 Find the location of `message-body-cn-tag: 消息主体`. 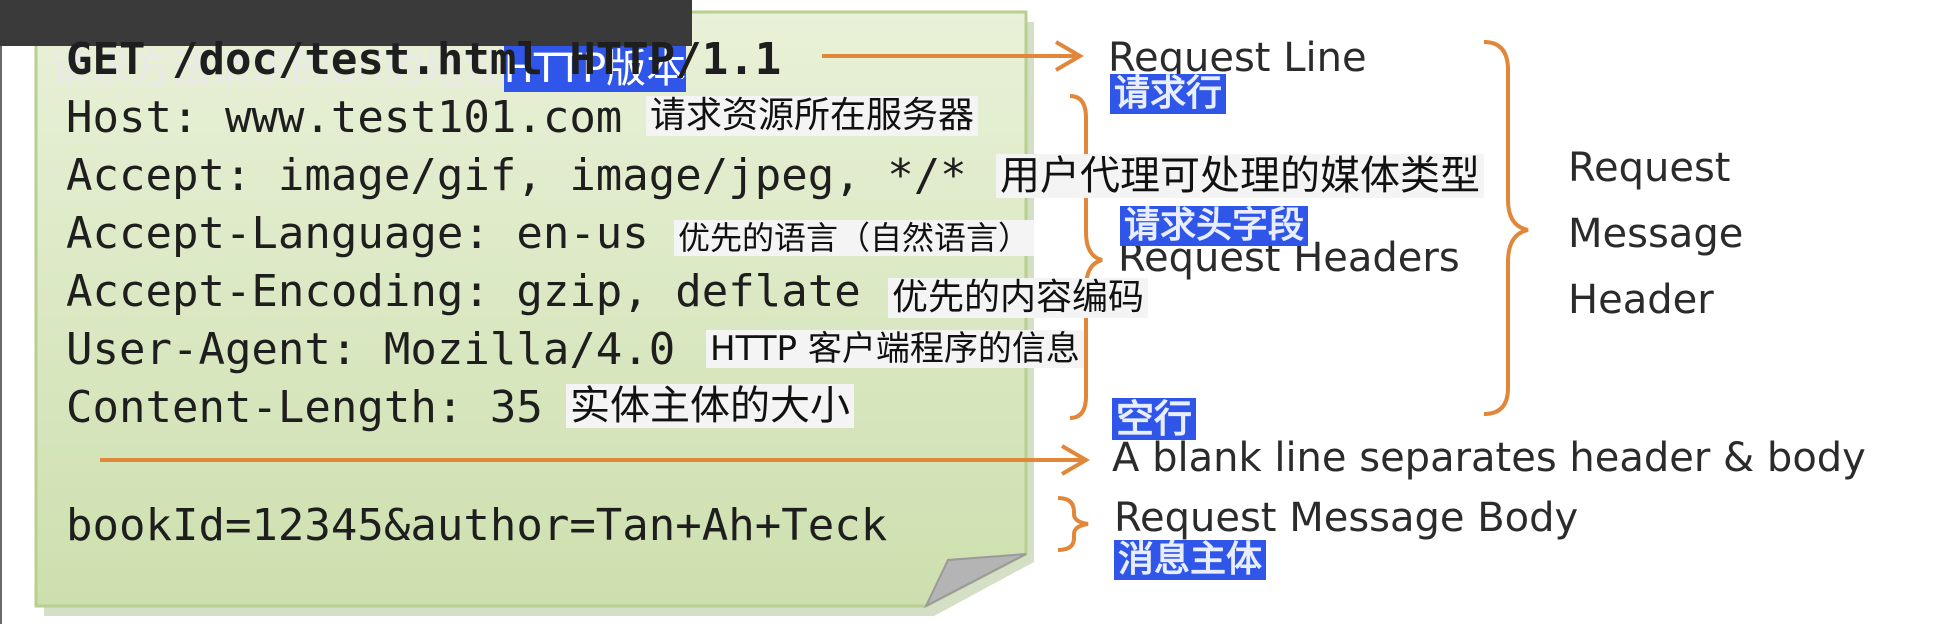

message-body-cn-tag: 消息主体 is located at coordinates (1190, 560).